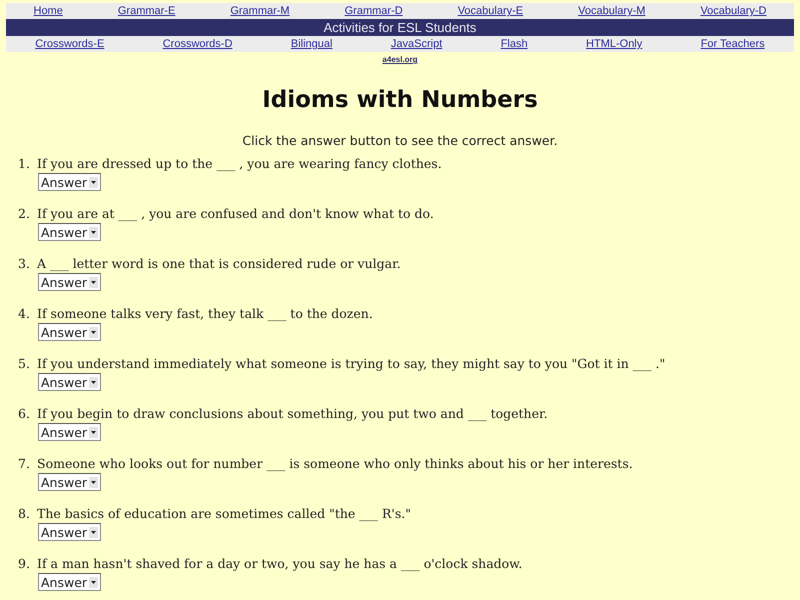 This screenshot has height=600, width=800. I want to click on question-number: 6., so click(24, 413).